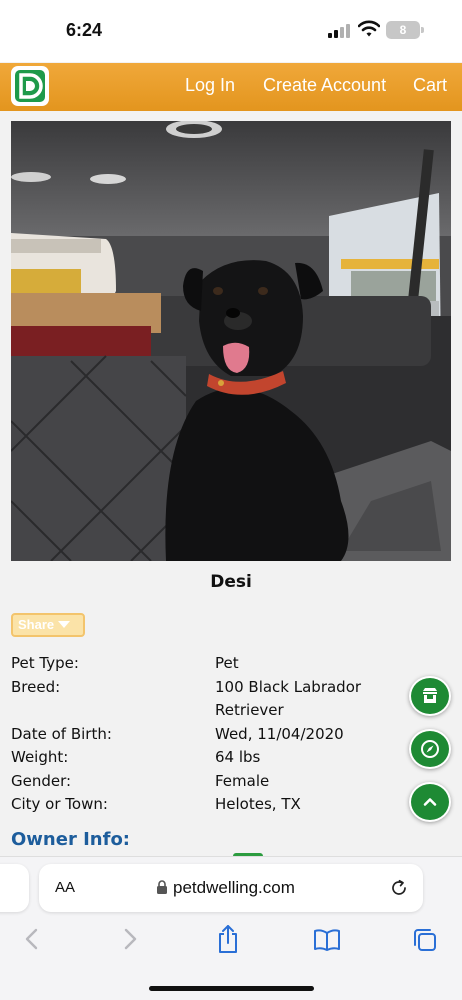  I want to click on share-button: Share, so click(48, 625).